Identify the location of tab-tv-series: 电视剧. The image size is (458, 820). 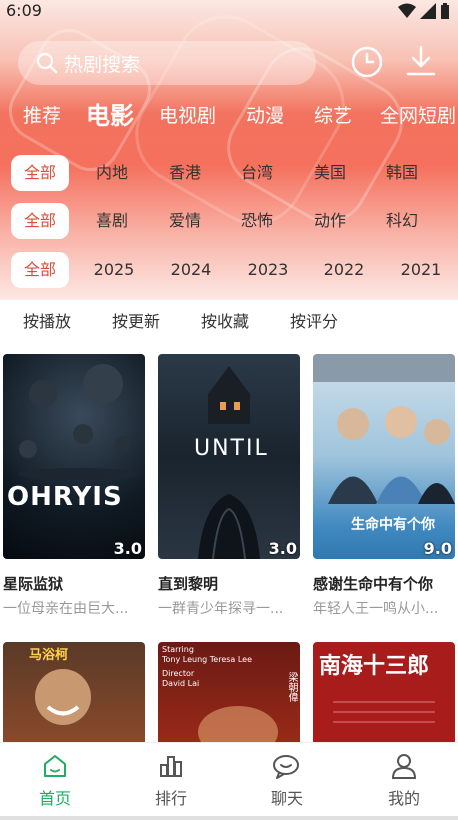
(187, 116).